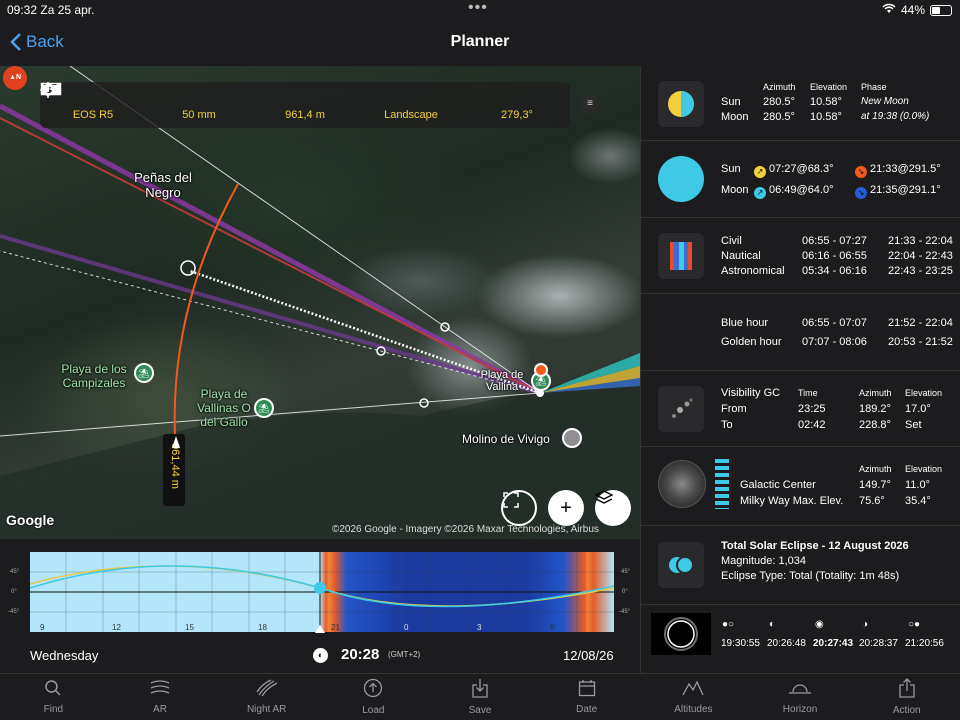 This screenshot has width=960, height=720. I want to click on contact-1-icon: ●○, so click(728, 624).